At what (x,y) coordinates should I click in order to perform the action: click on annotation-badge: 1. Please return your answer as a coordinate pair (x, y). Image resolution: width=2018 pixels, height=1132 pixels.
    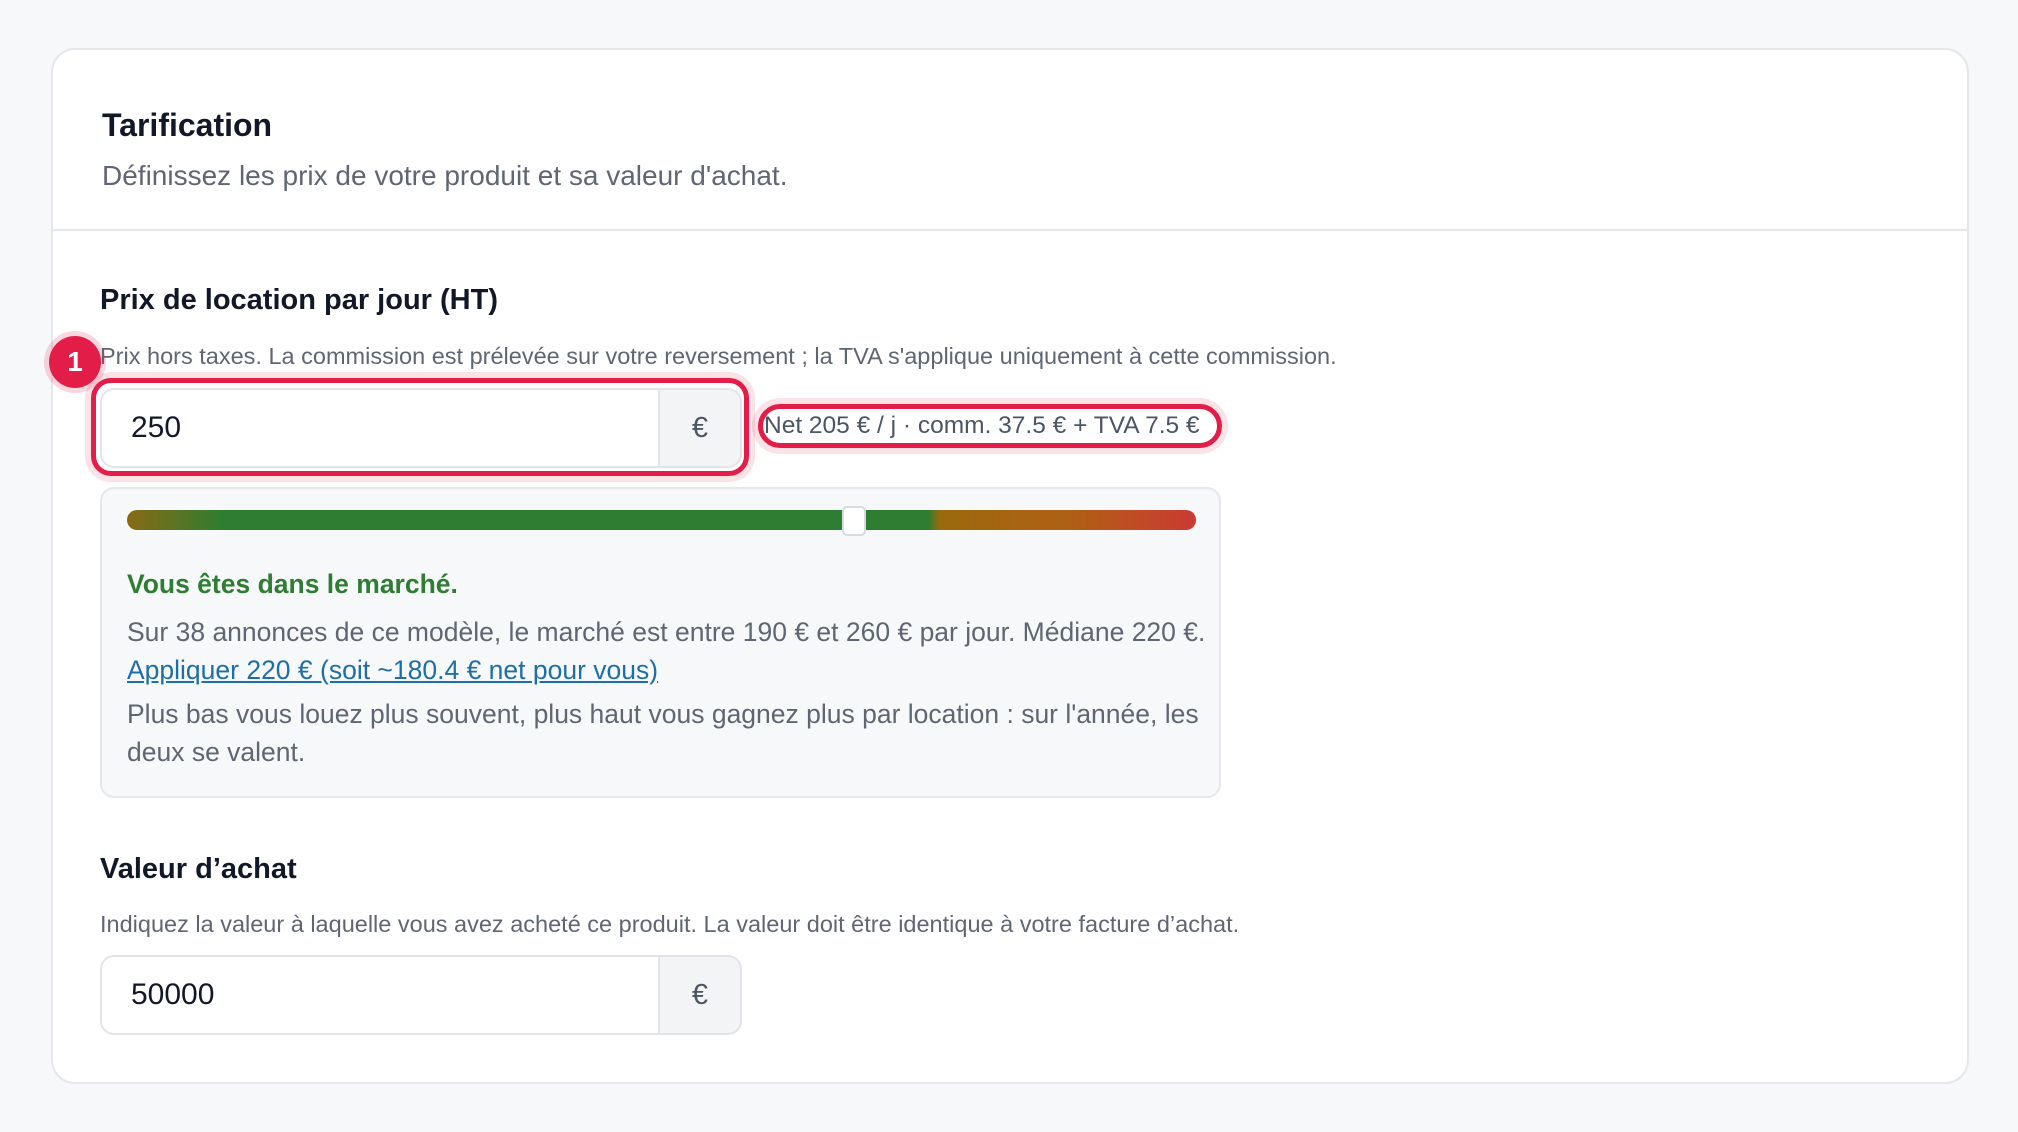
    Looking at the image, I should click on (75, 362).